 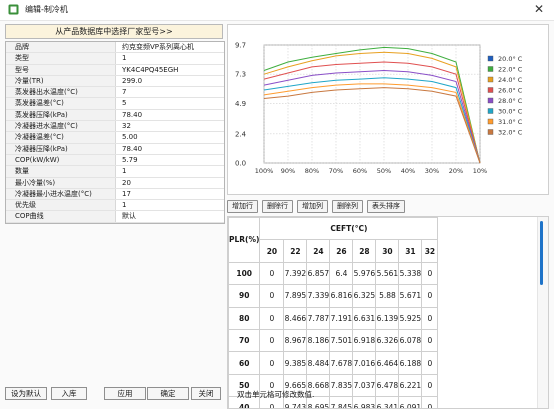 What do you see at coordinates (170, 137) in the screenshot?
I see `property-value: 5.00` at bounding box center [170, 137].